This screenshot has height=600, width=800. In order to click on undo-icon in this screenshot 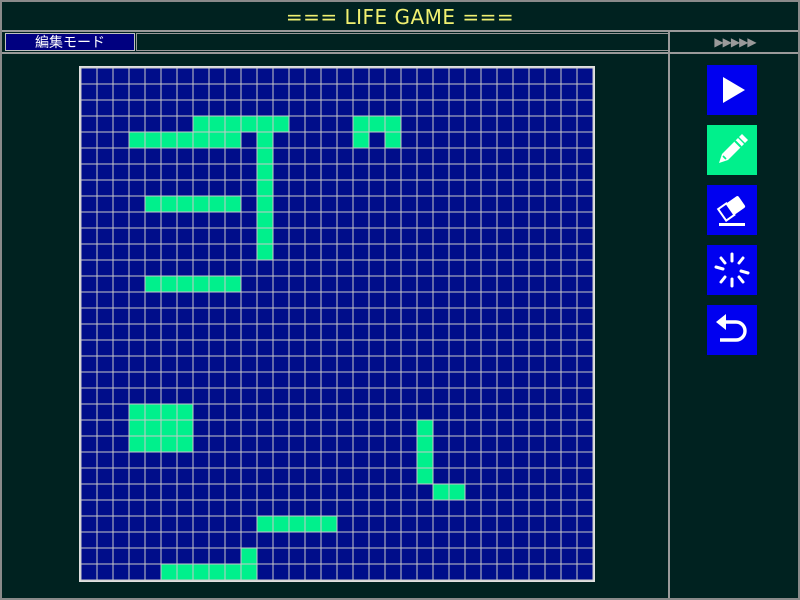, I will do `click(731, 328)`.